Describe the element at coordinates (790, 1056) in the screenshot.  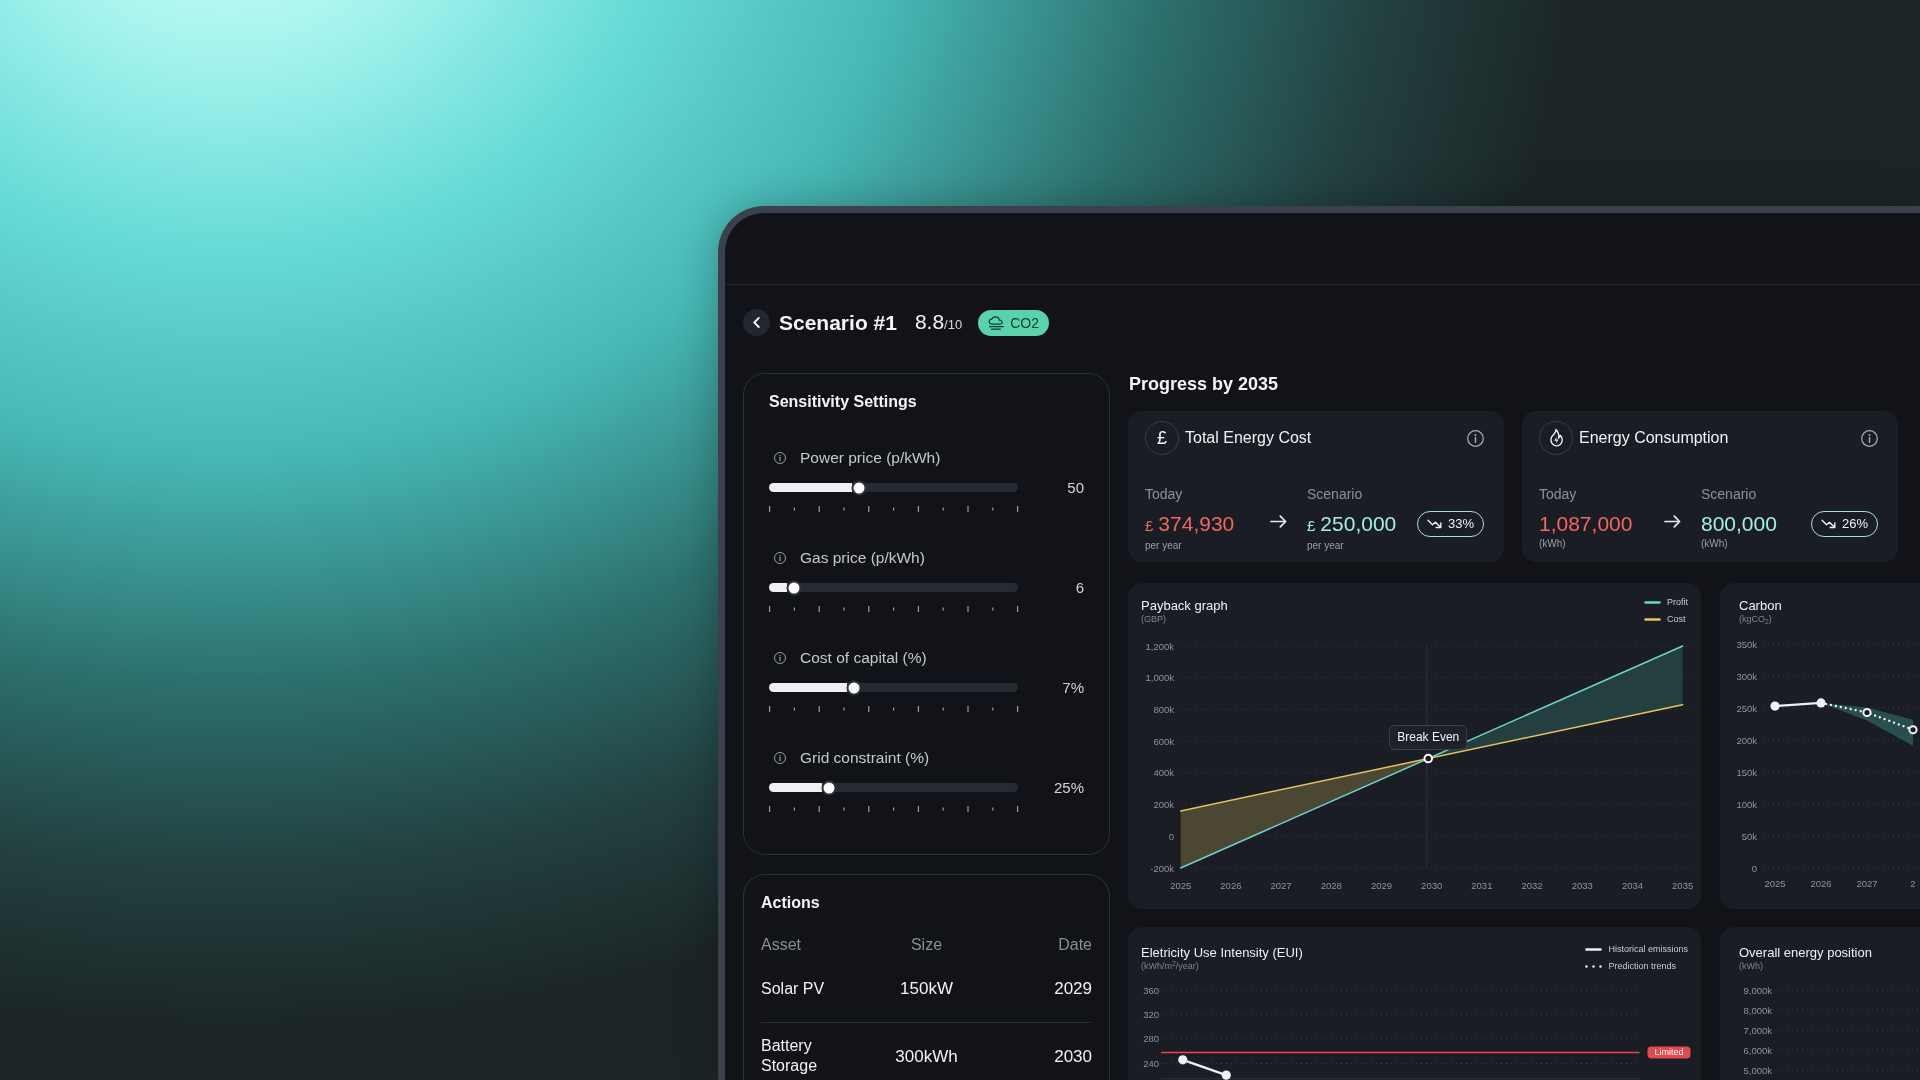
I see `table-cell-text: Battery Storage` at that location.